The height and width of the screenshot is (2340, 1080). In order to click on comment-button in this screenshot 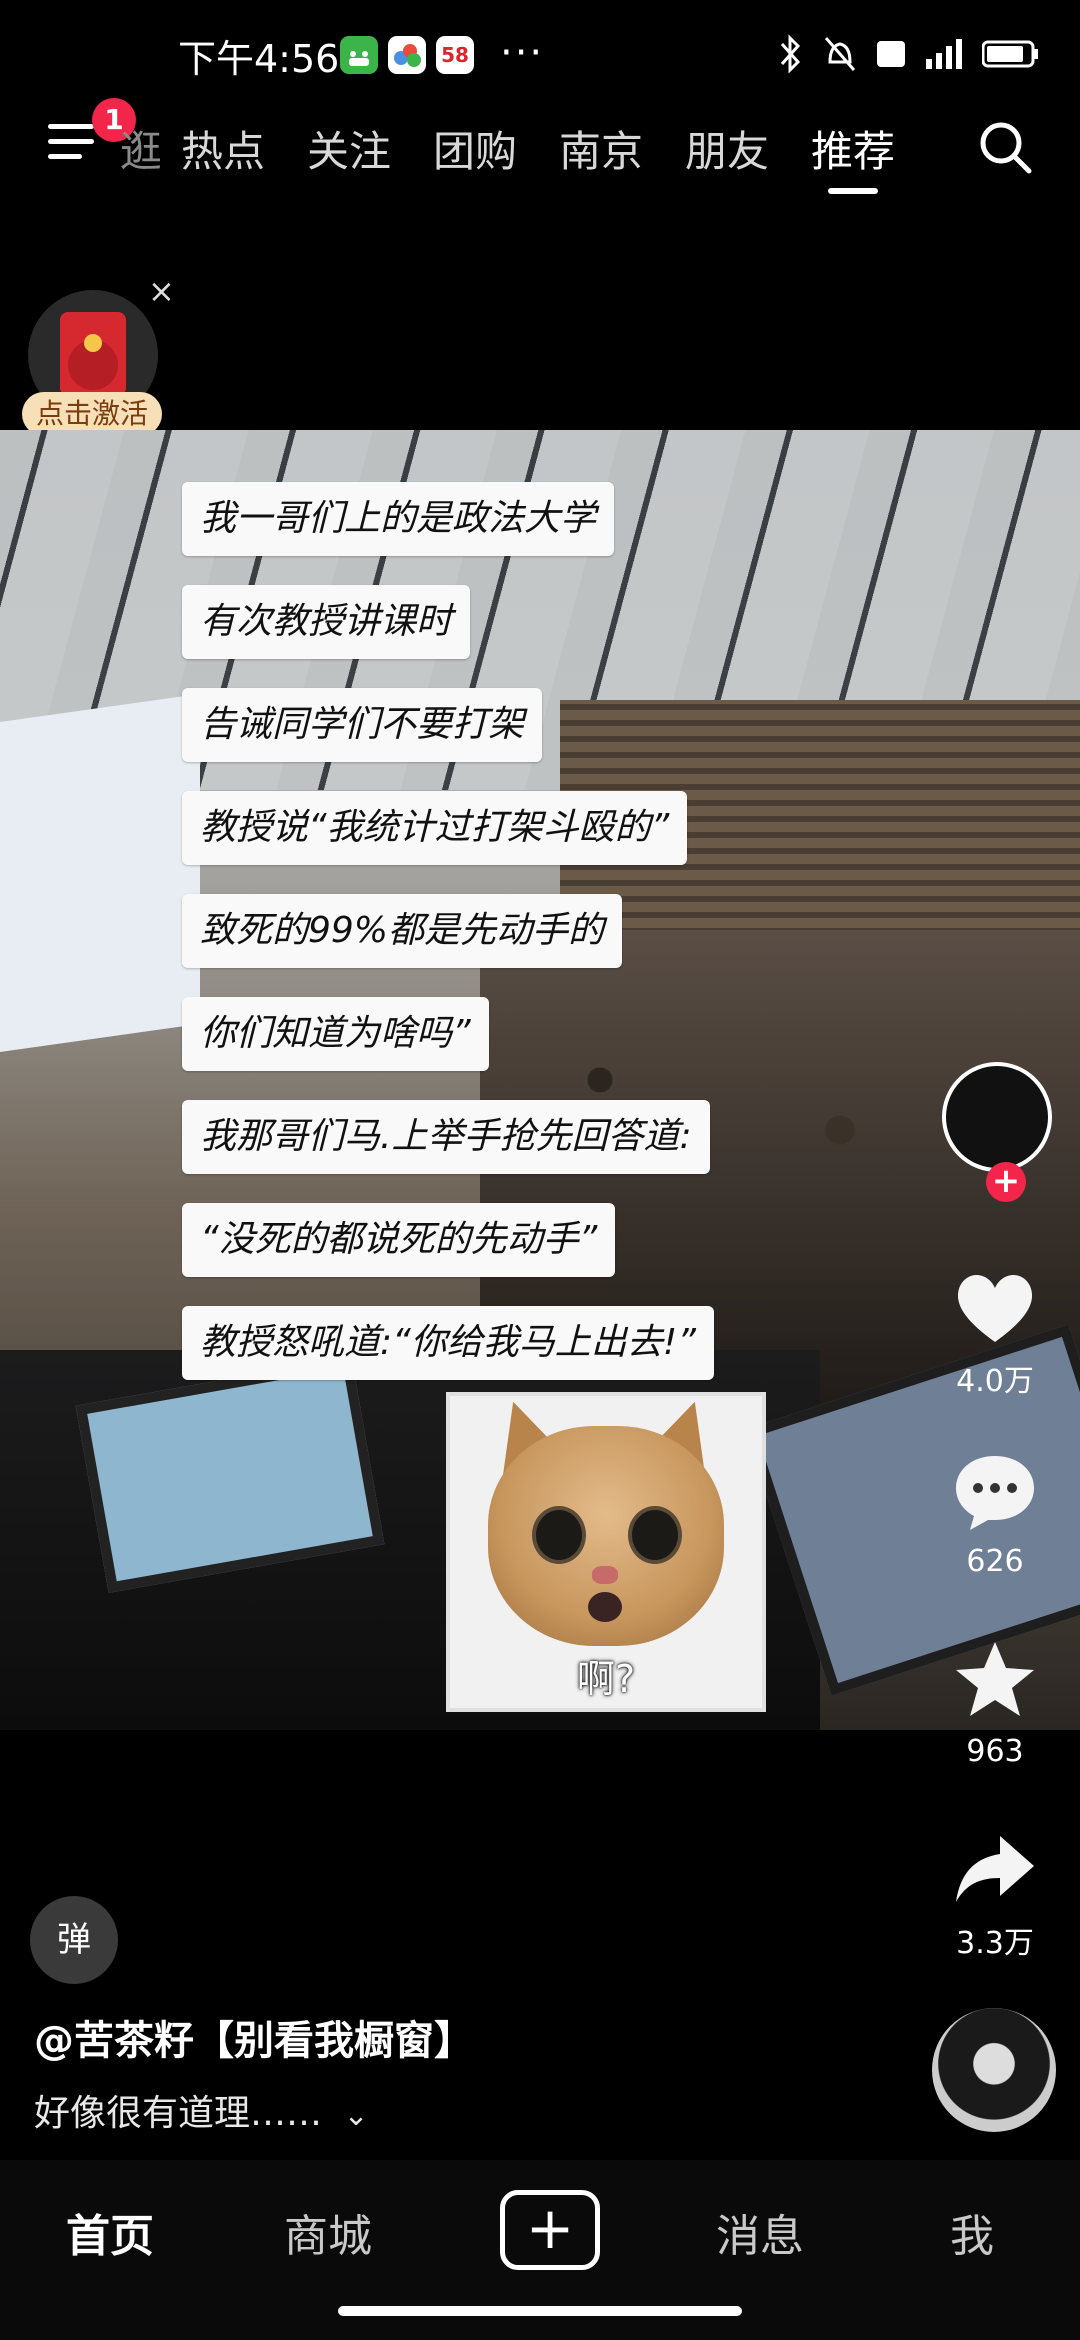, I will do `click(995, 1491)`.